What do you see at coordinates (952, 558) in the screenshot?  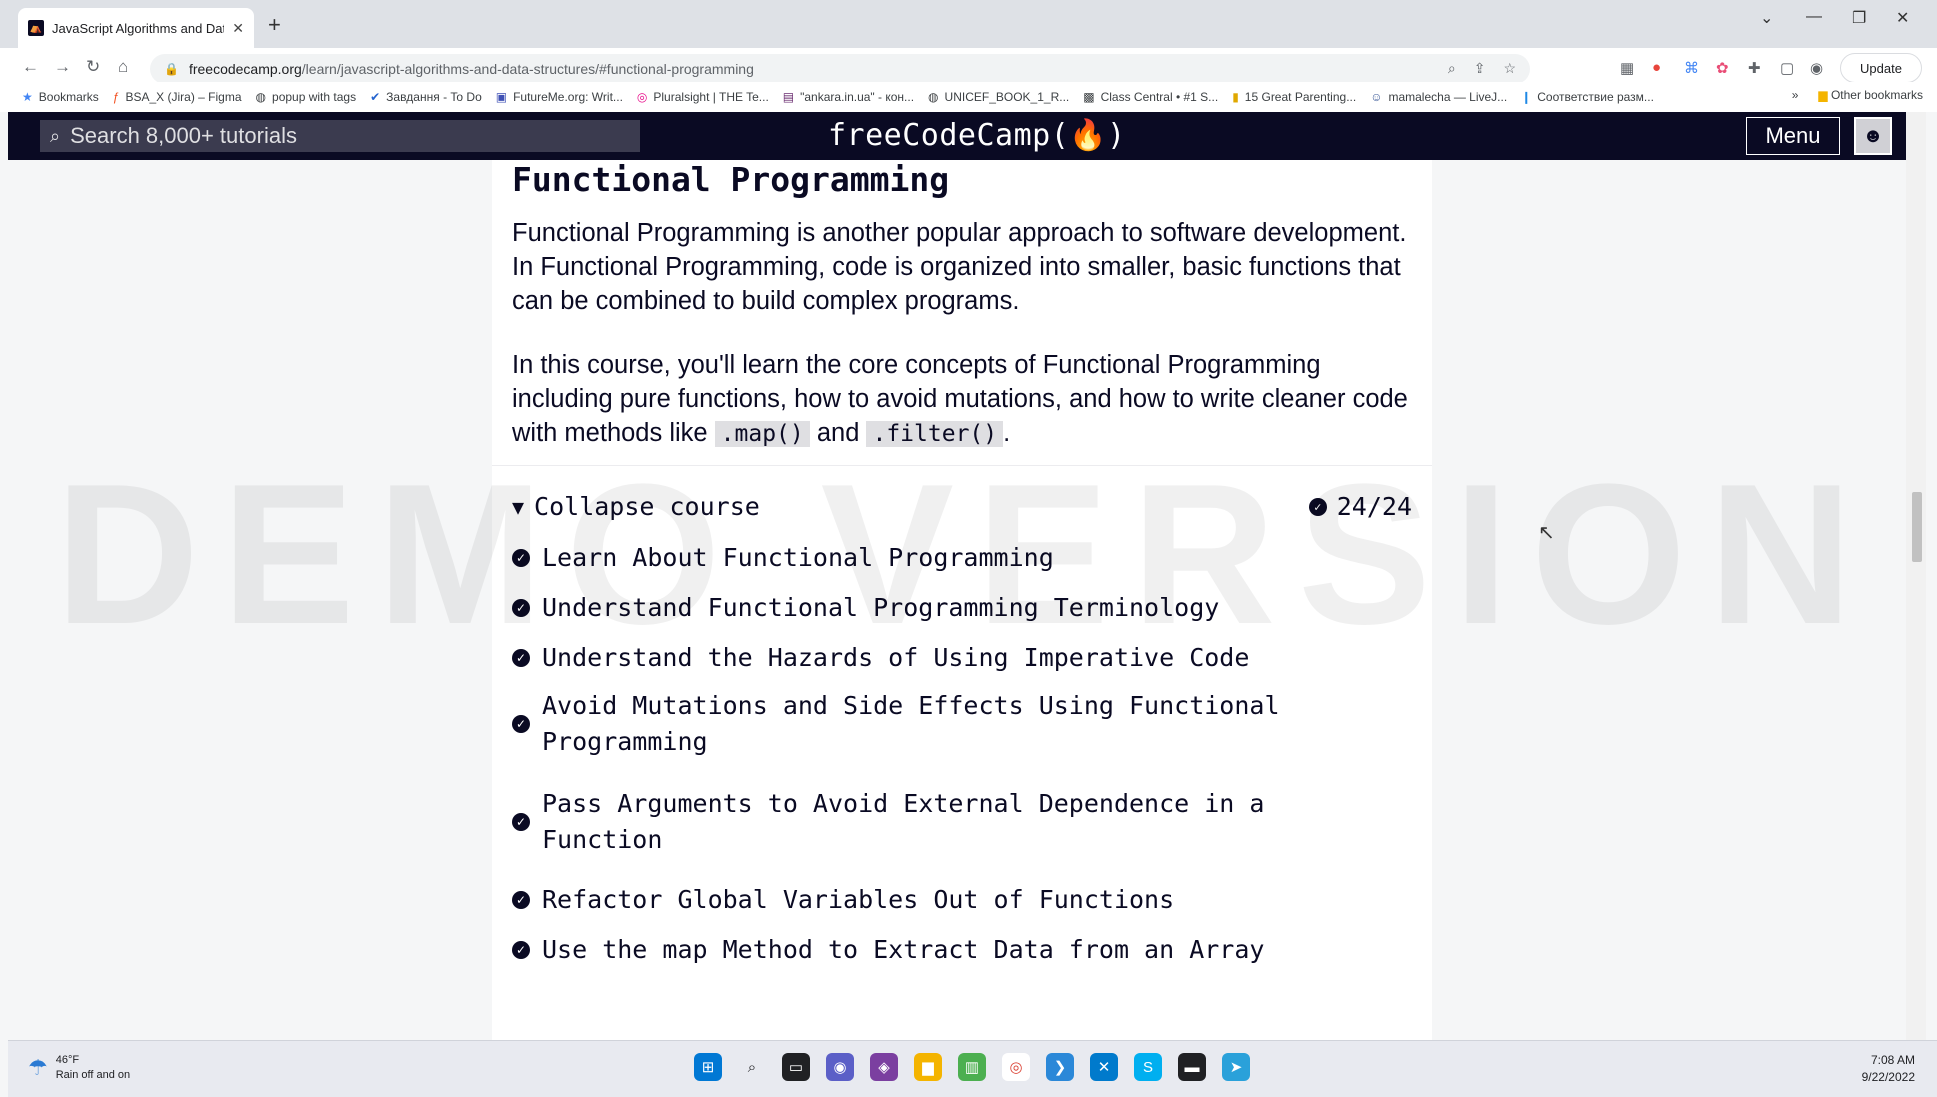 I see `lesson-link: ✓ Learn About Functional Programming` at bounding box center [952, 558].